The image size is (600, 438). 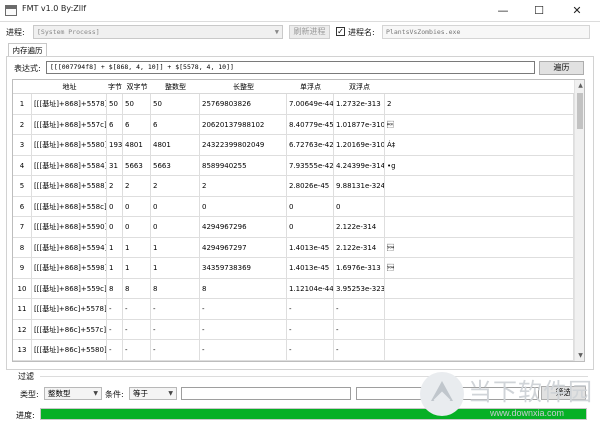 I want to click on filter-condition-label: 条件:, so click(x=114, y=394).